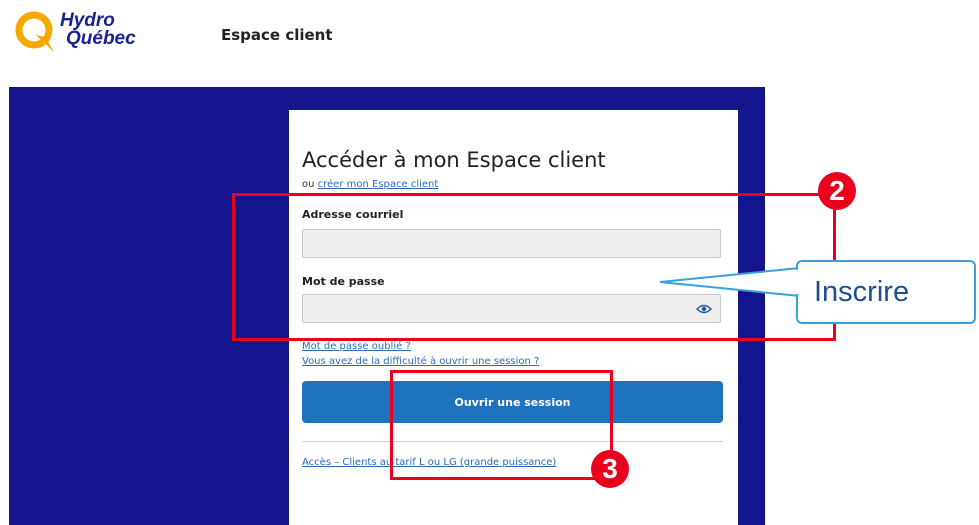  What do you see at coordinates (837, 191) in the screenshot?
I see `annotation-badge-2: 2` at bounding box center [837, 191].